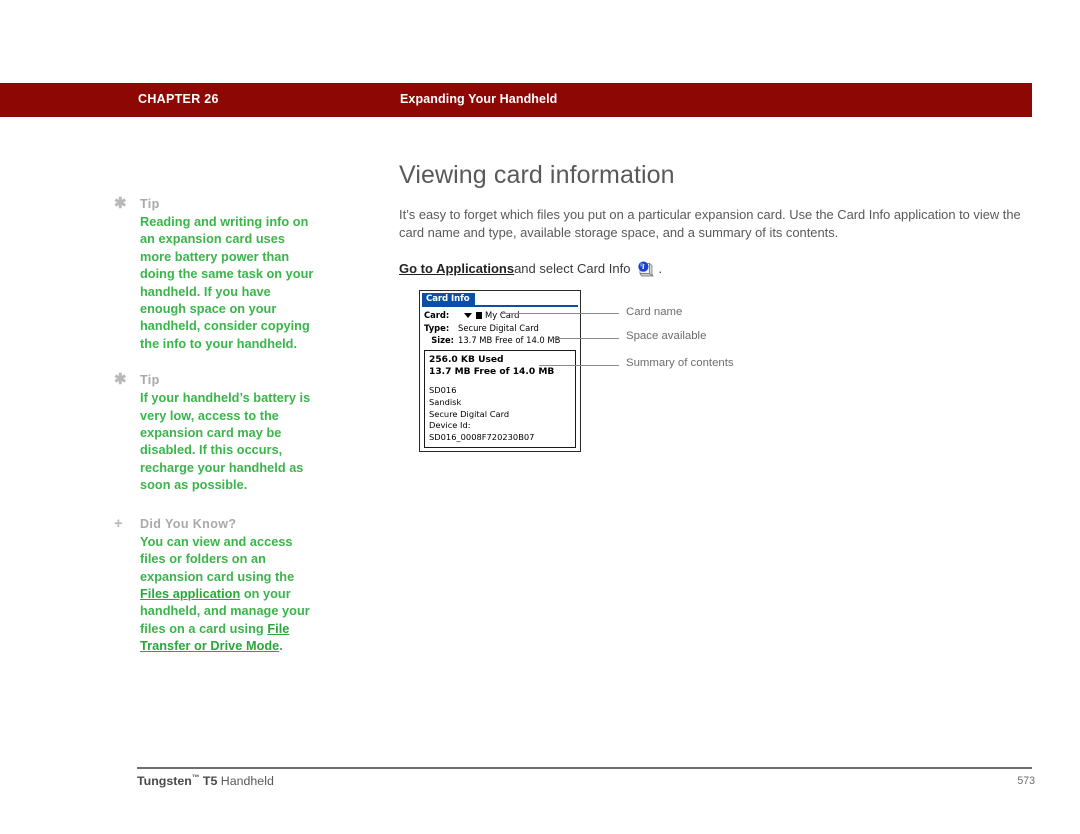  I want to click on card-detail-item: Sandisk, so click(445, 401).